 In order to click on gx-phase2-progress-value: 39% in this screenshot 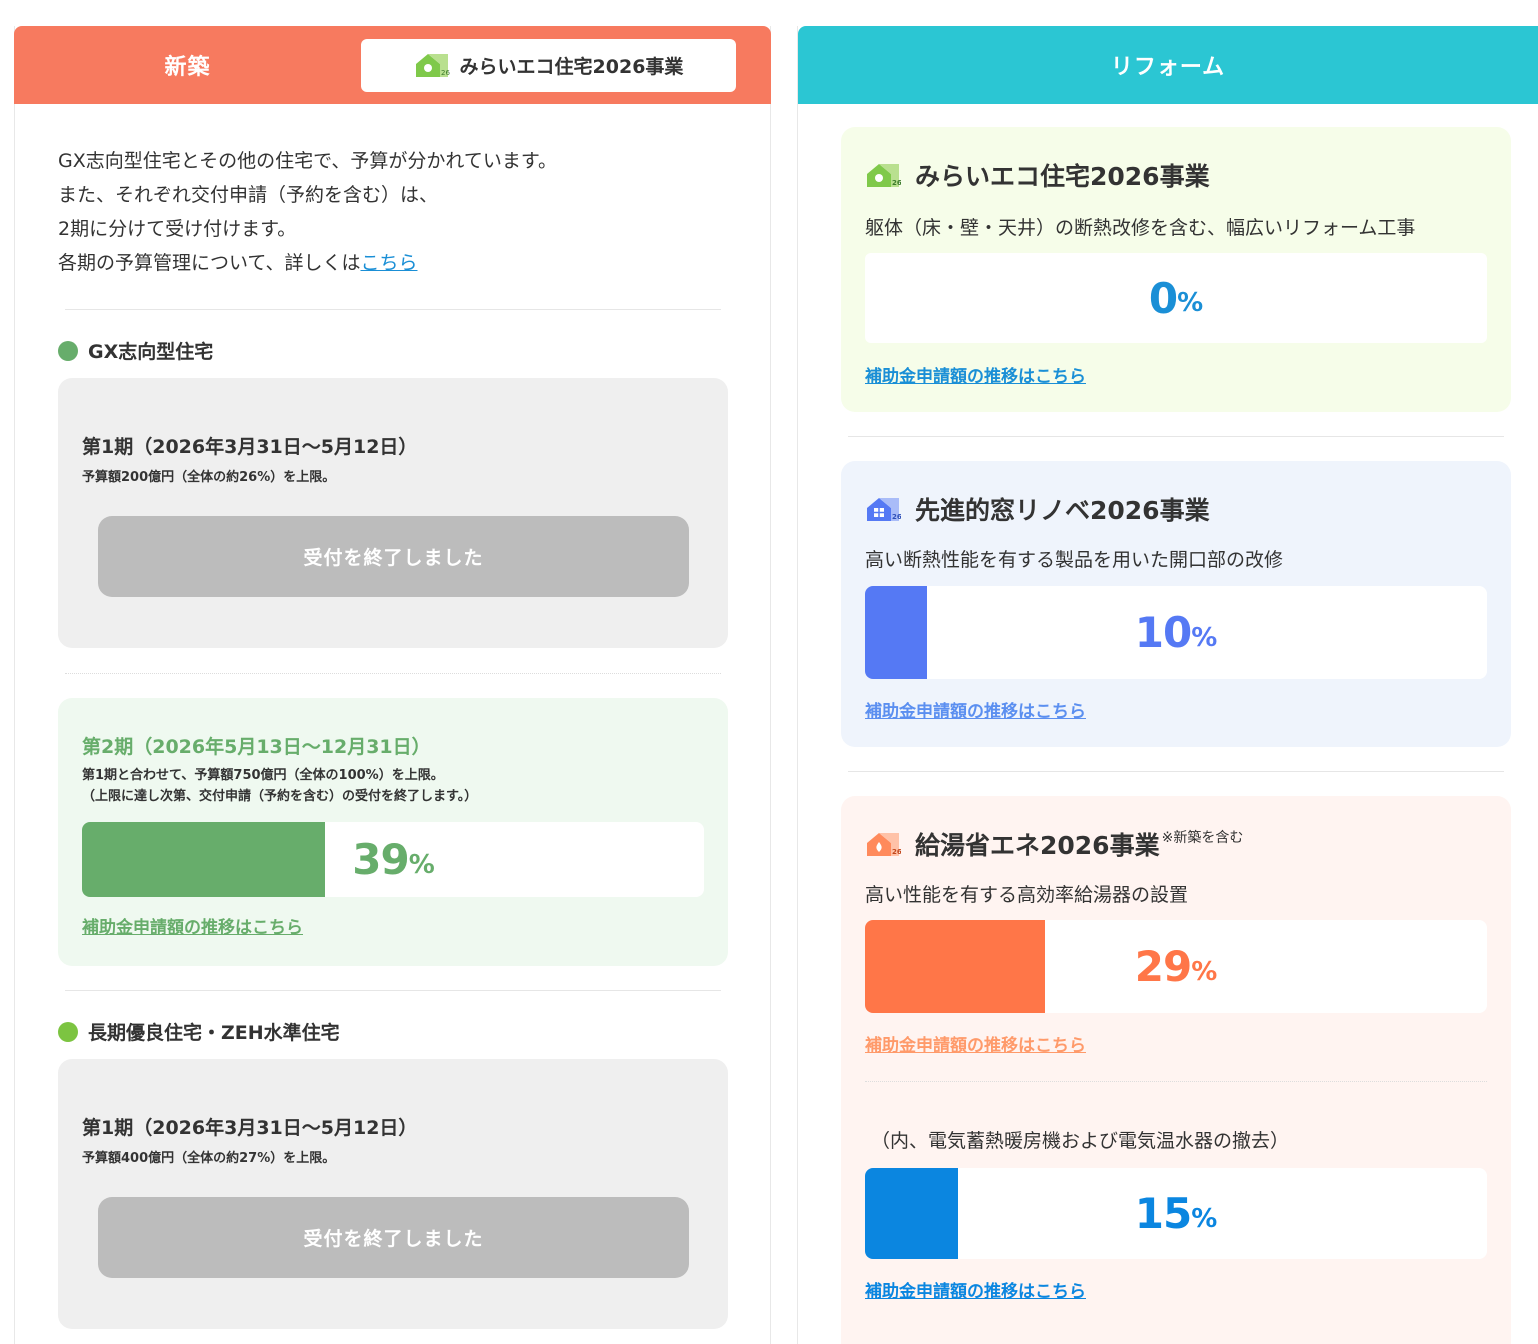, I will do `click(393, 859)`.